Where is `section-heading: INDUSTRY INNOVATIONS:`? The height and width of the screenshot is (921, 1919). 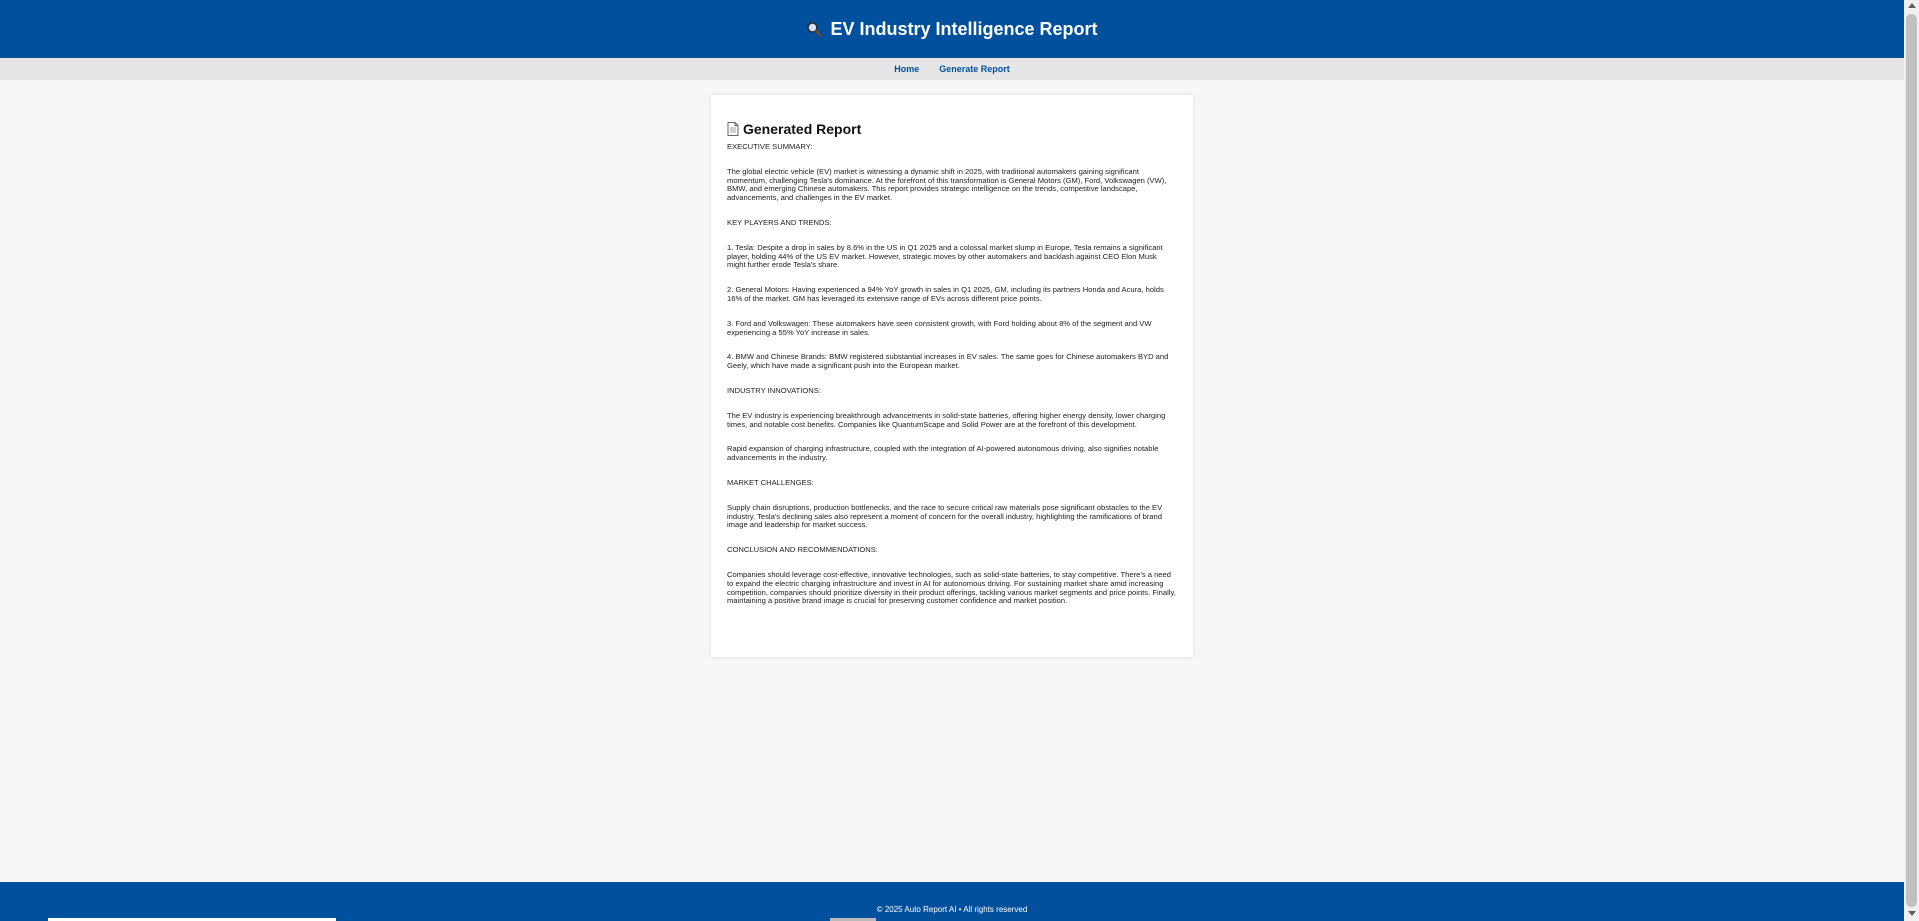
section-heading: INDUSTRY INNOVATIONS: is located at coordinates (774, 390).